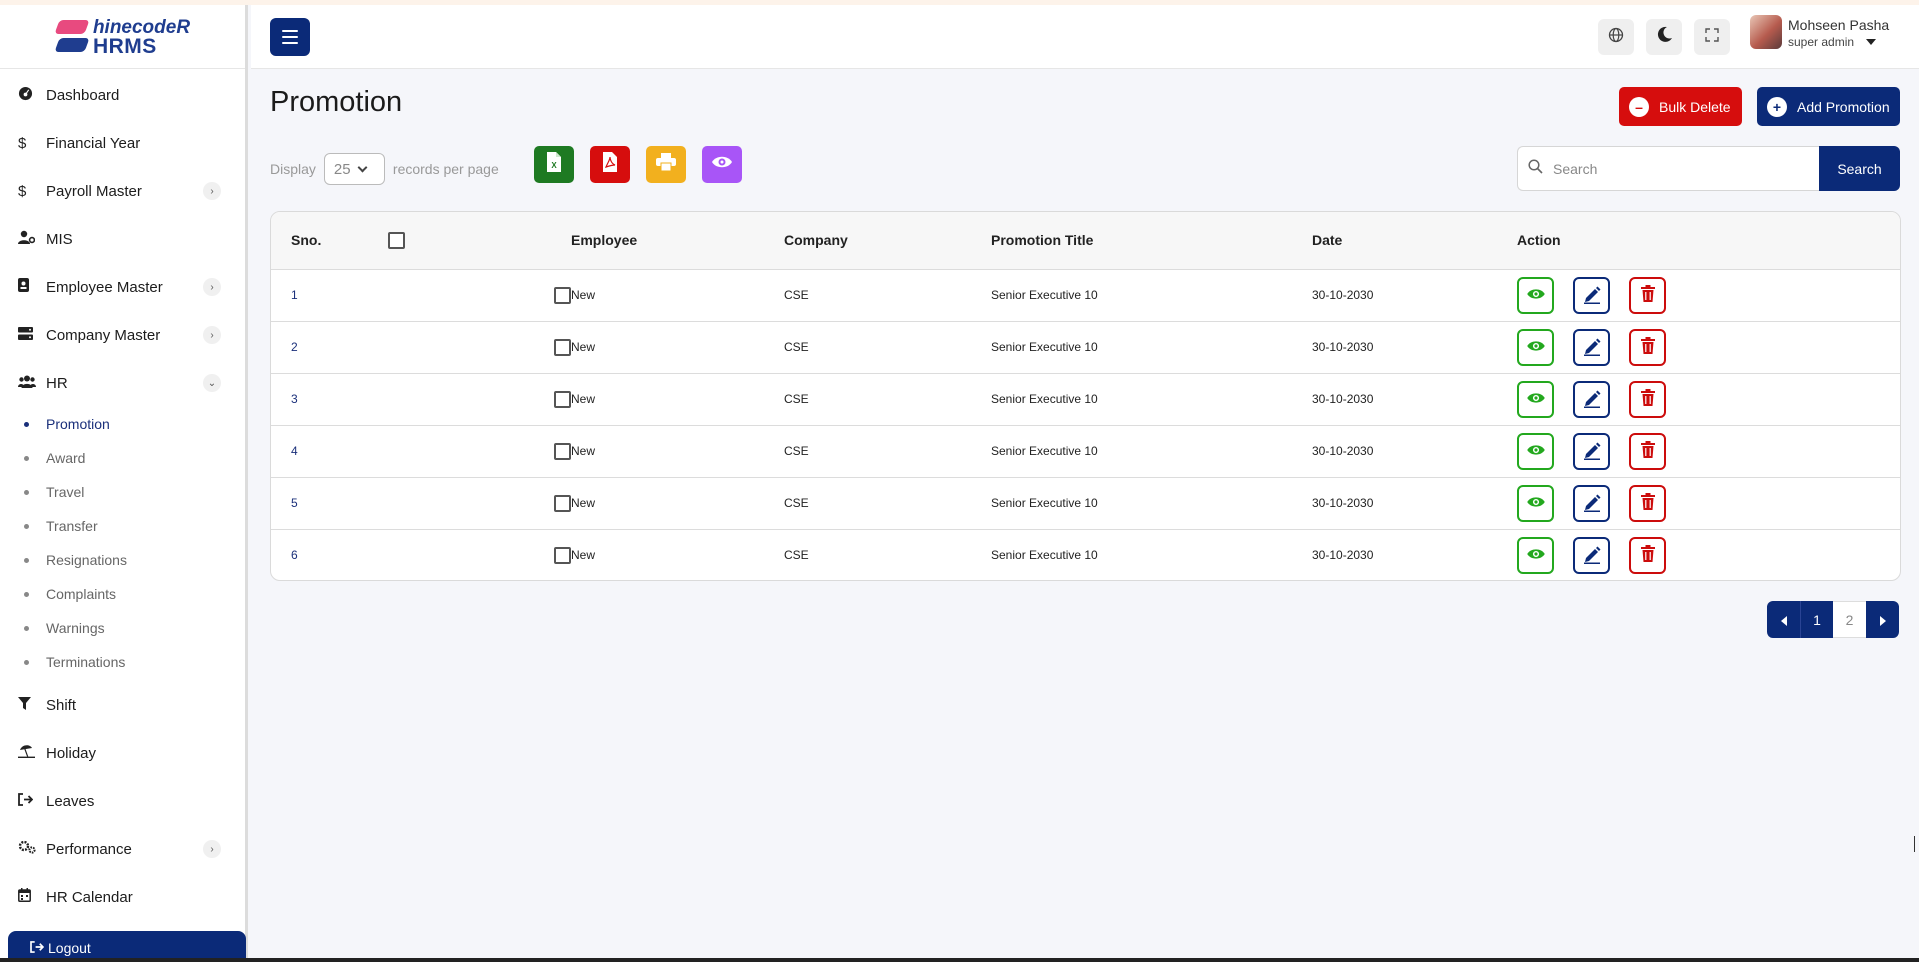 The height and width of the screenshot is (962, 1919). I want to click on sidebar-item-shift: Shift, so click(122, 705).